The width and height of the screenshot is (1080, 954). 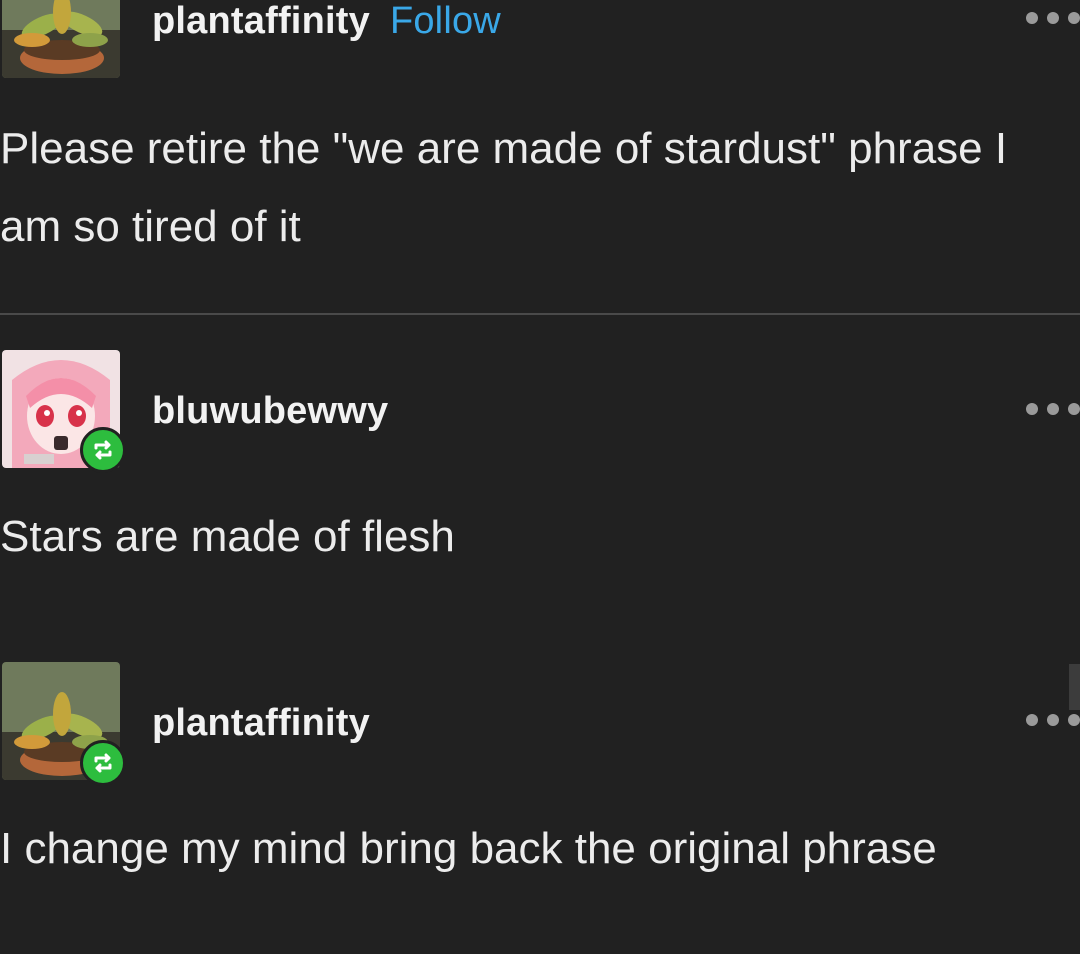 What do you see at coordinates (445, 21) in the screenshot?
I see `follow-button: Follow` at bounding box center [445, 21].